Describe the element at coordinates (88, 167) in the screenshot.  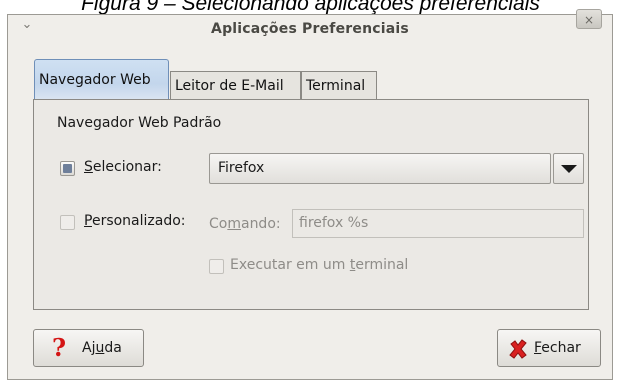
I see `select-label-mnemonic: S` at that location.